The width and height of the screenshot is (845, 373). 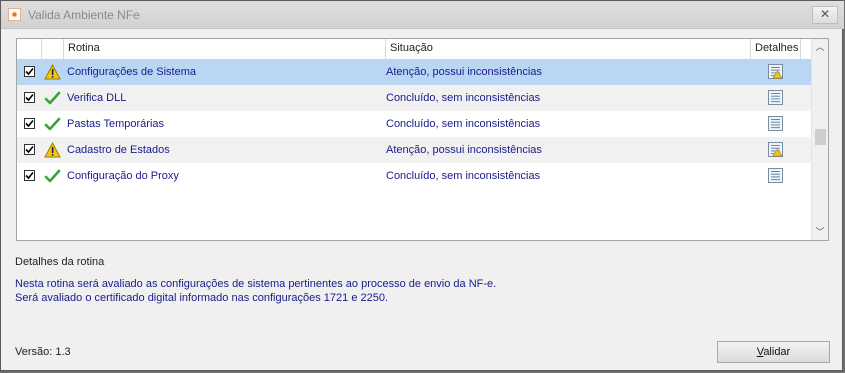 I want to click on header-check-column, so click(x=29, y=49).